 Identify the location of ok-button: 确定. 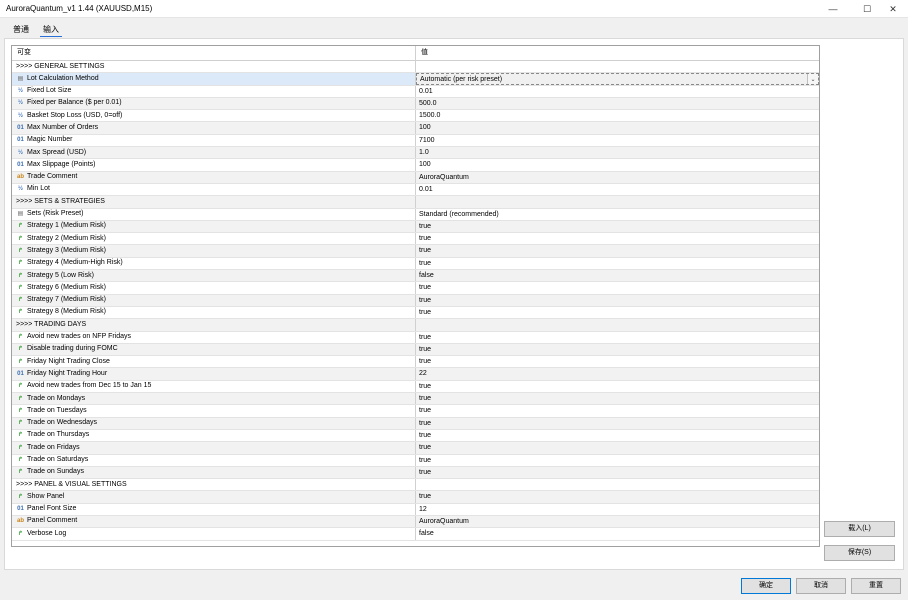
(766, 586).